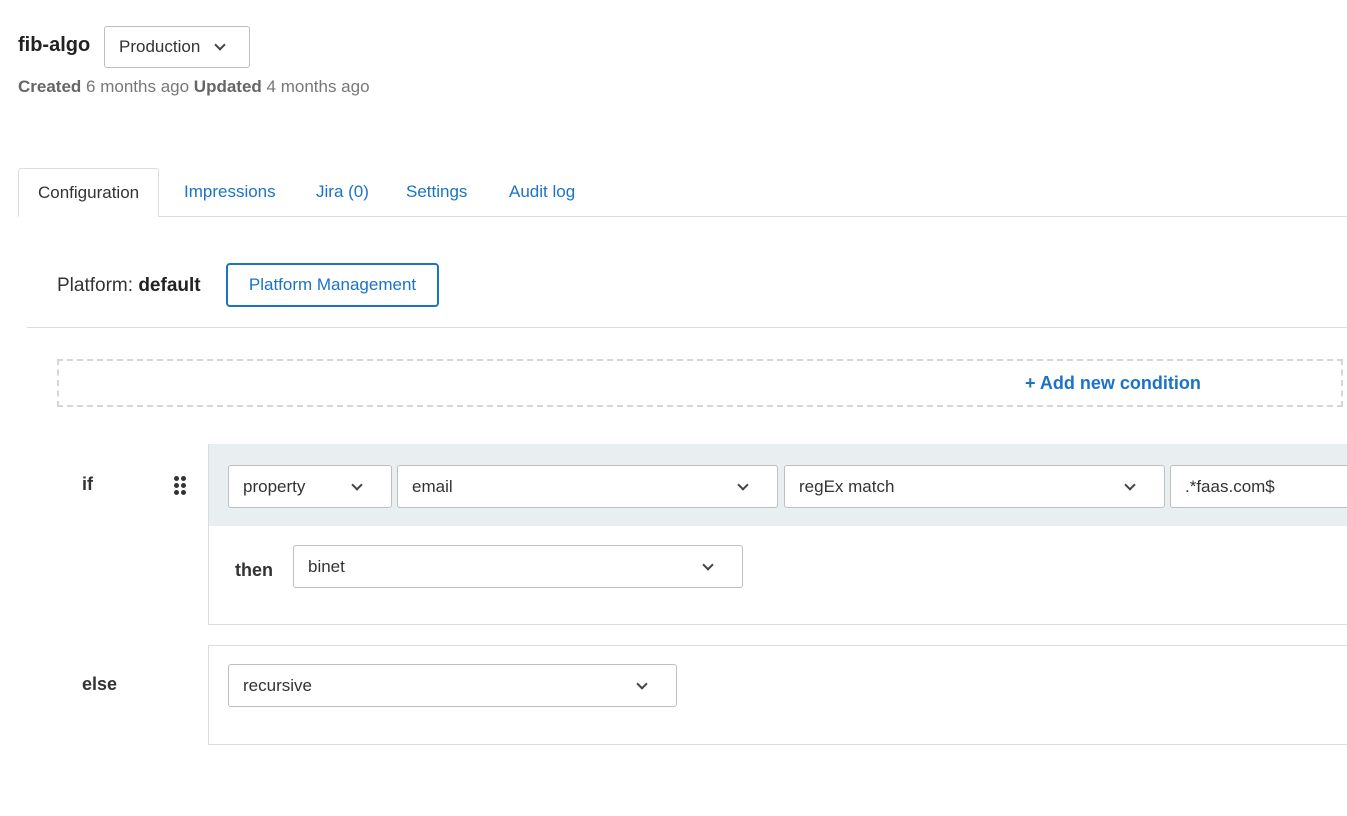 The image size is (1347, 816). I want to click on platform-management-button: Platform Management, so click(332, 285).